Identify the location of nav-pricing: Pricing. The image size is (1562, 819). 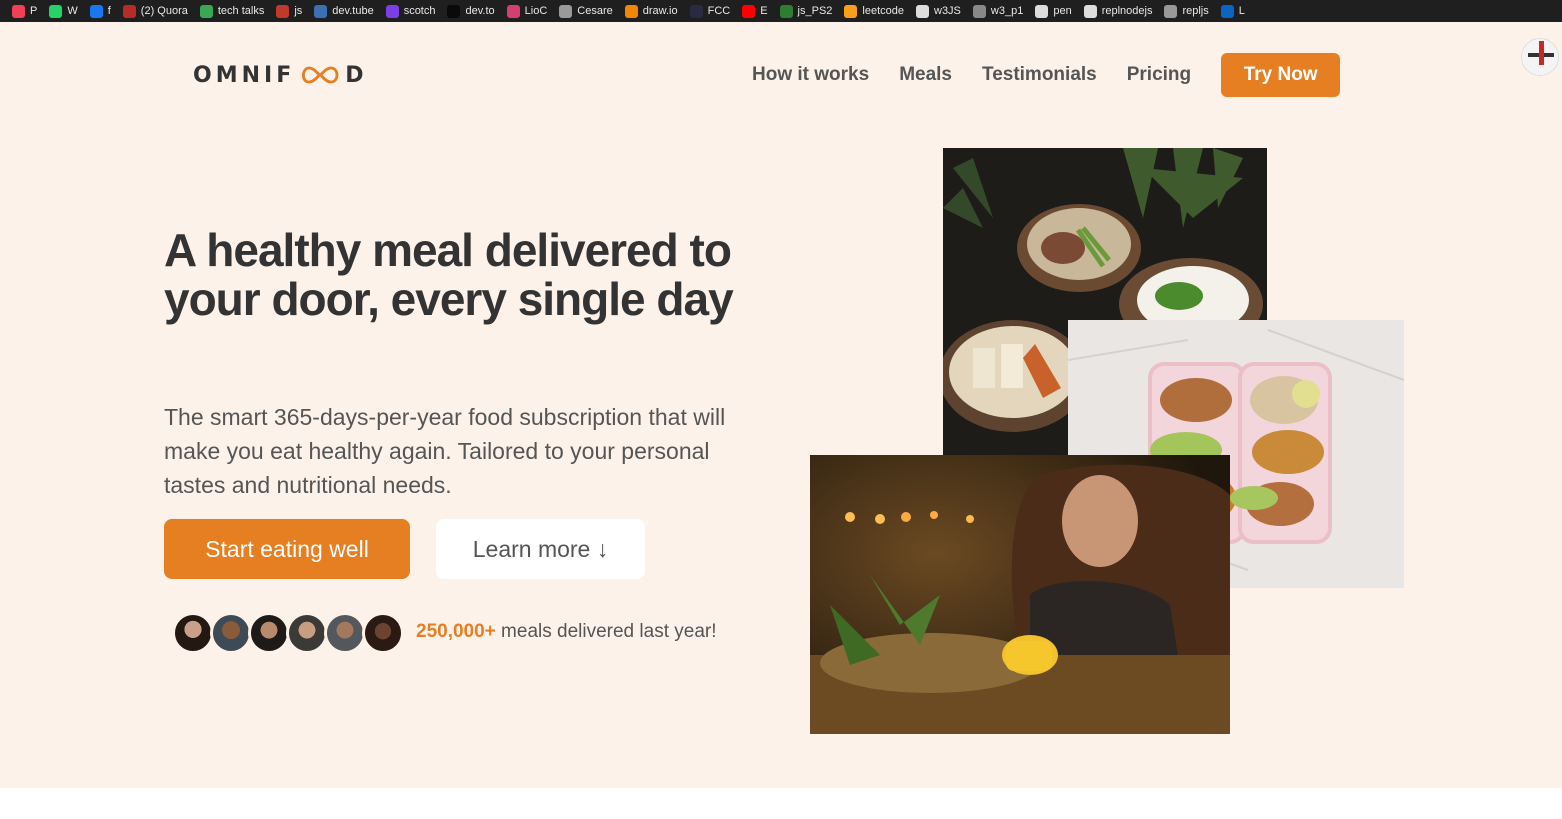
(1159, 75).